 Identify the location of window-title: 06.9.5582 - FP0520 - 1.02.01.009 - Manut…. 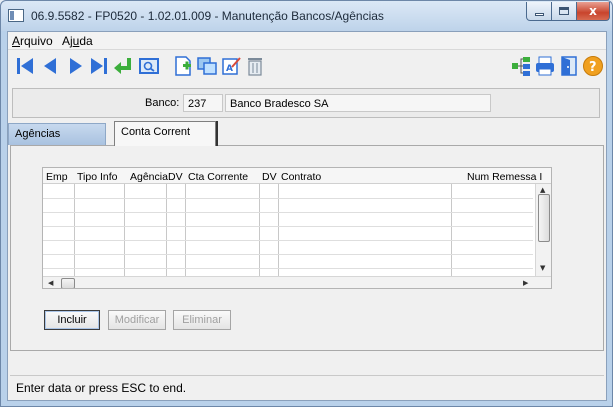
(207, 16).